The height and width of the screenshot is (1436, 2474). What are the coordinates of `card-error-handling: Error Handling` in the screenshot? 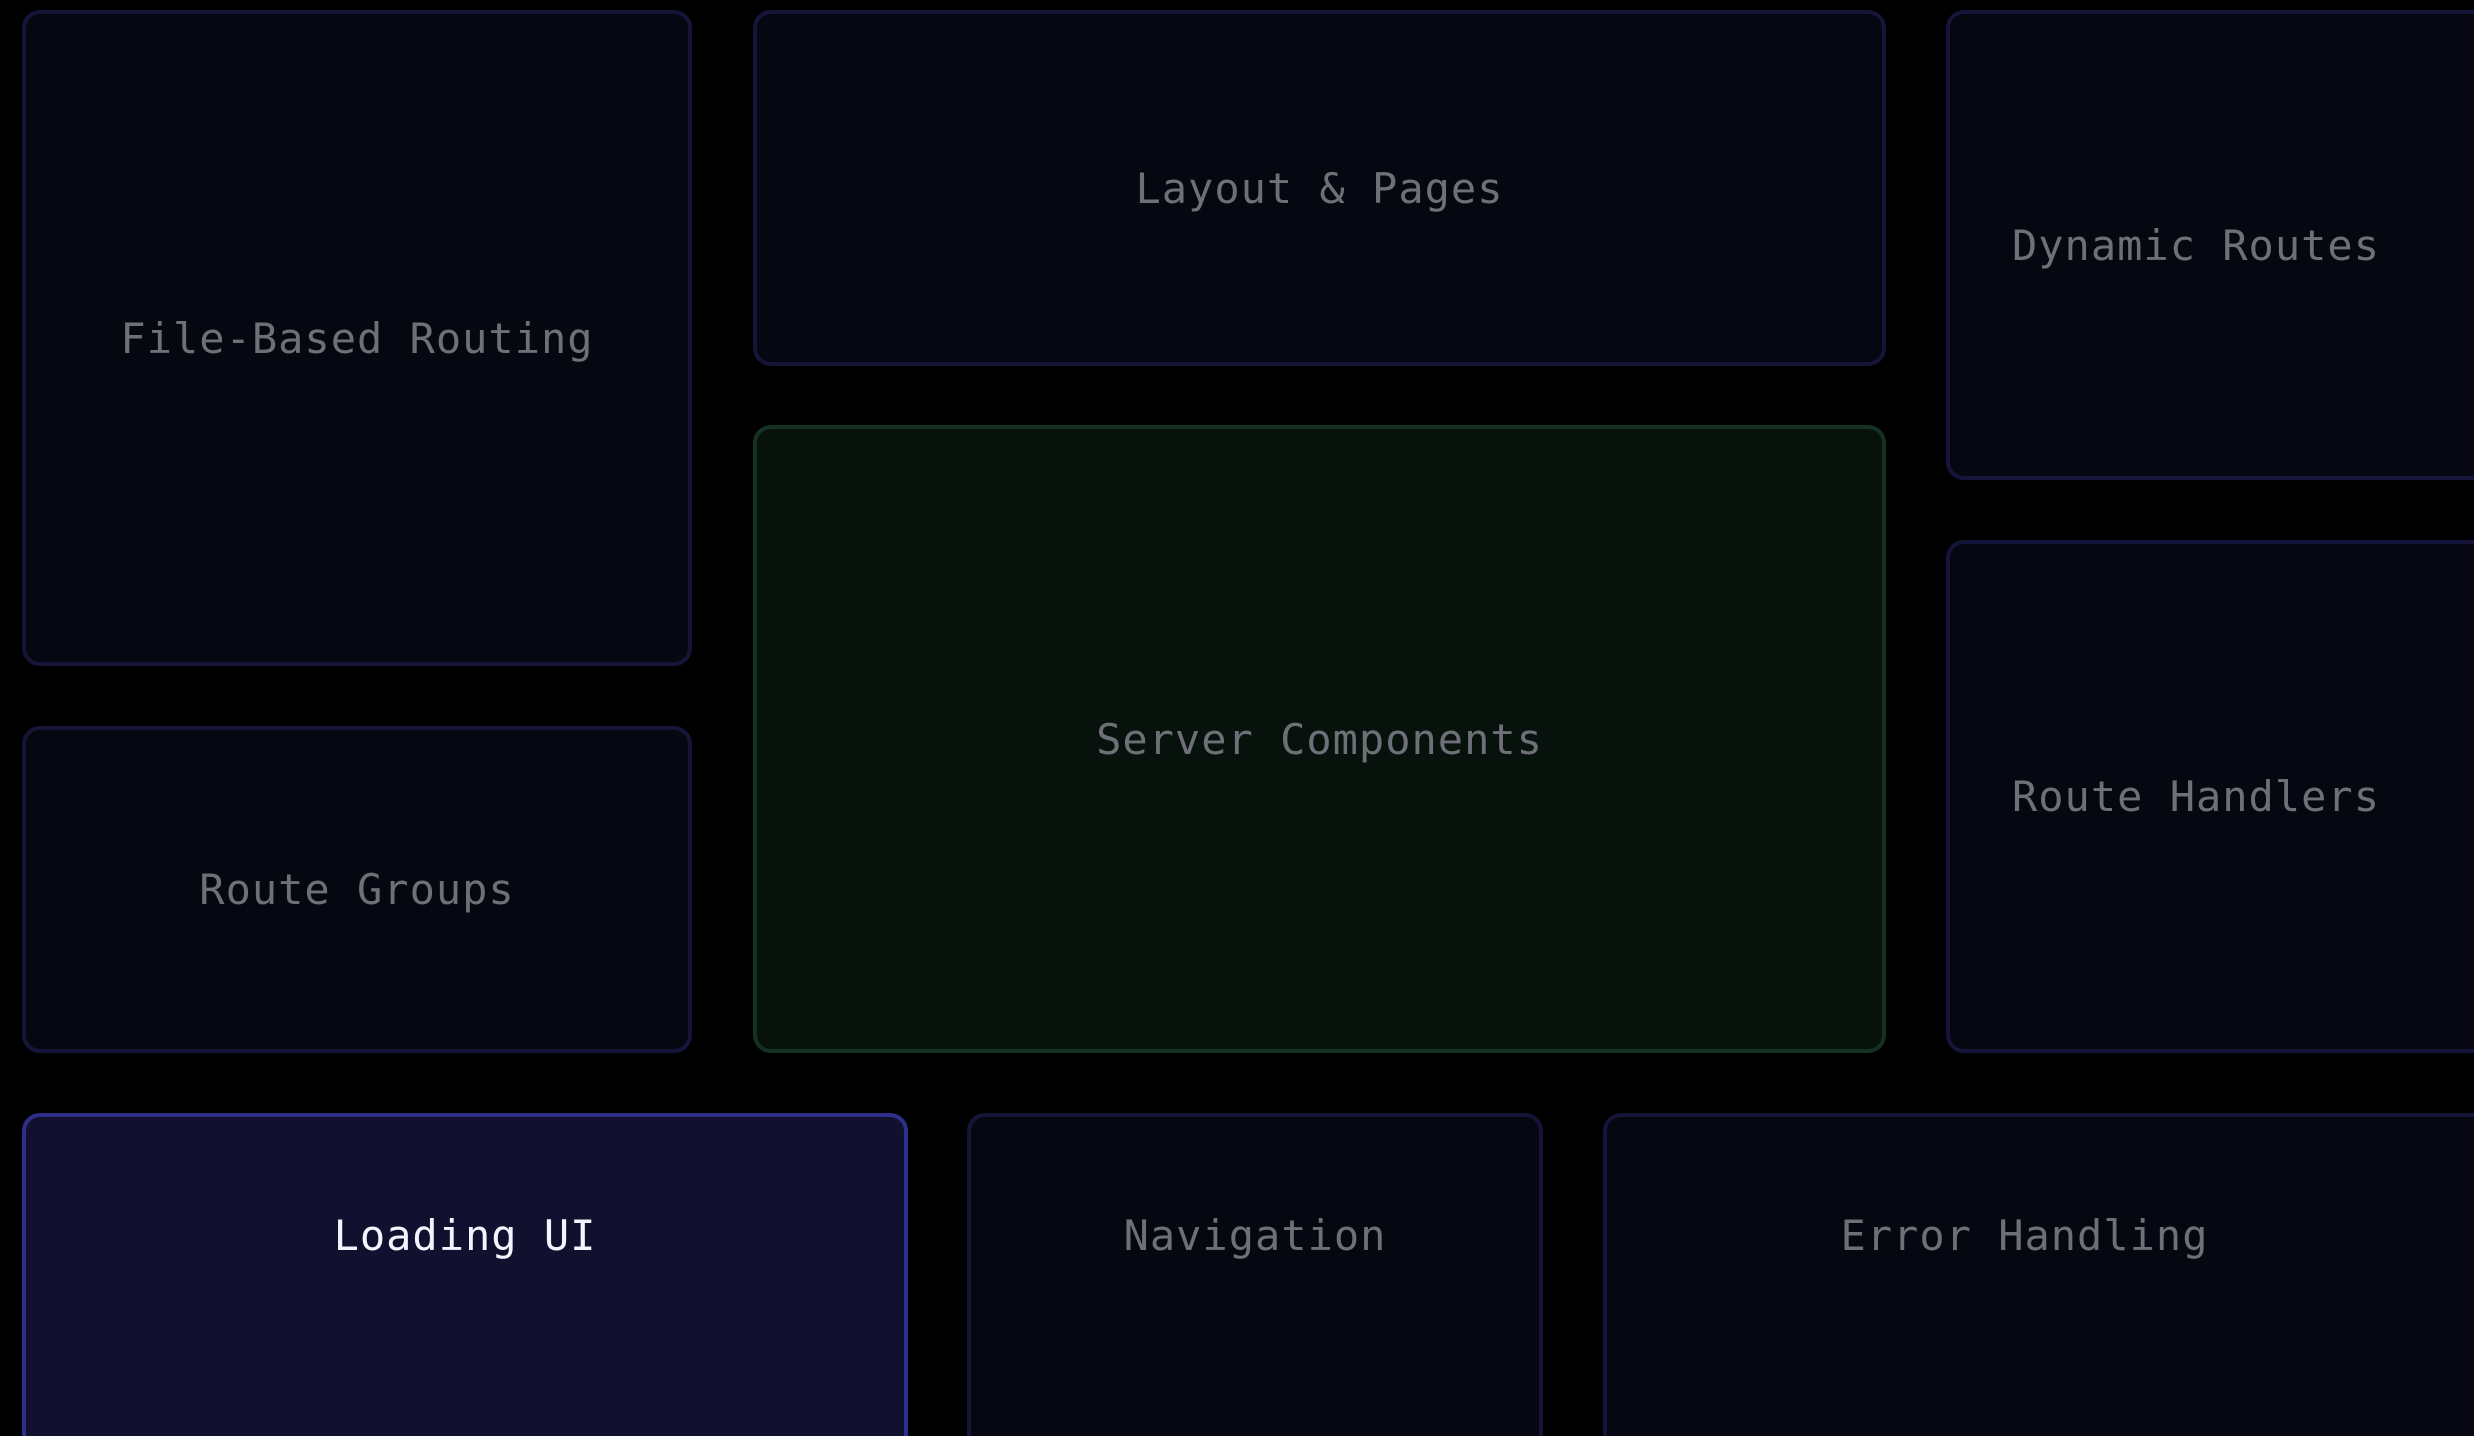 It's located at (2038, 1274).